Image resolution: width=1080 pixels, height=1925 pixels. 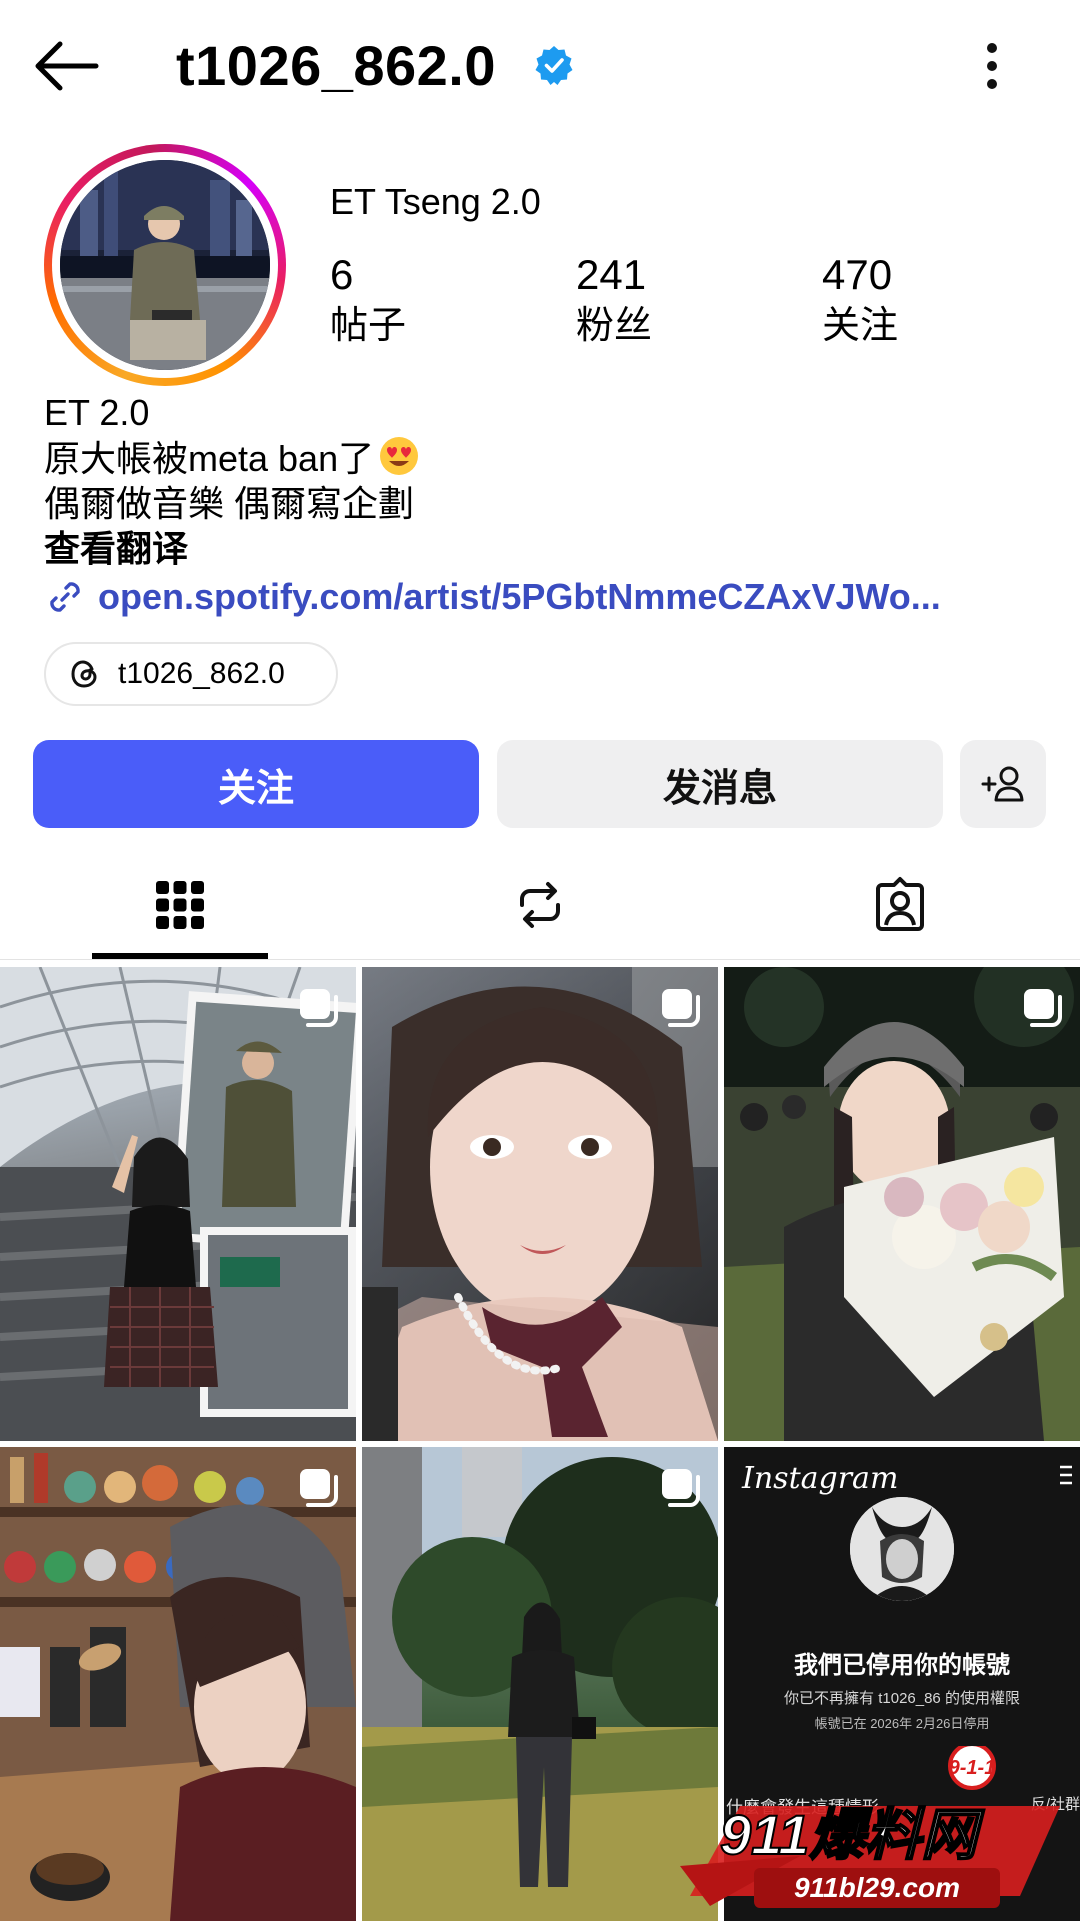 What do you see at coordinates (544, 548) in the screenshot?
I see `see-translation-link: 查看翻译` at bounding box center [544, 548].